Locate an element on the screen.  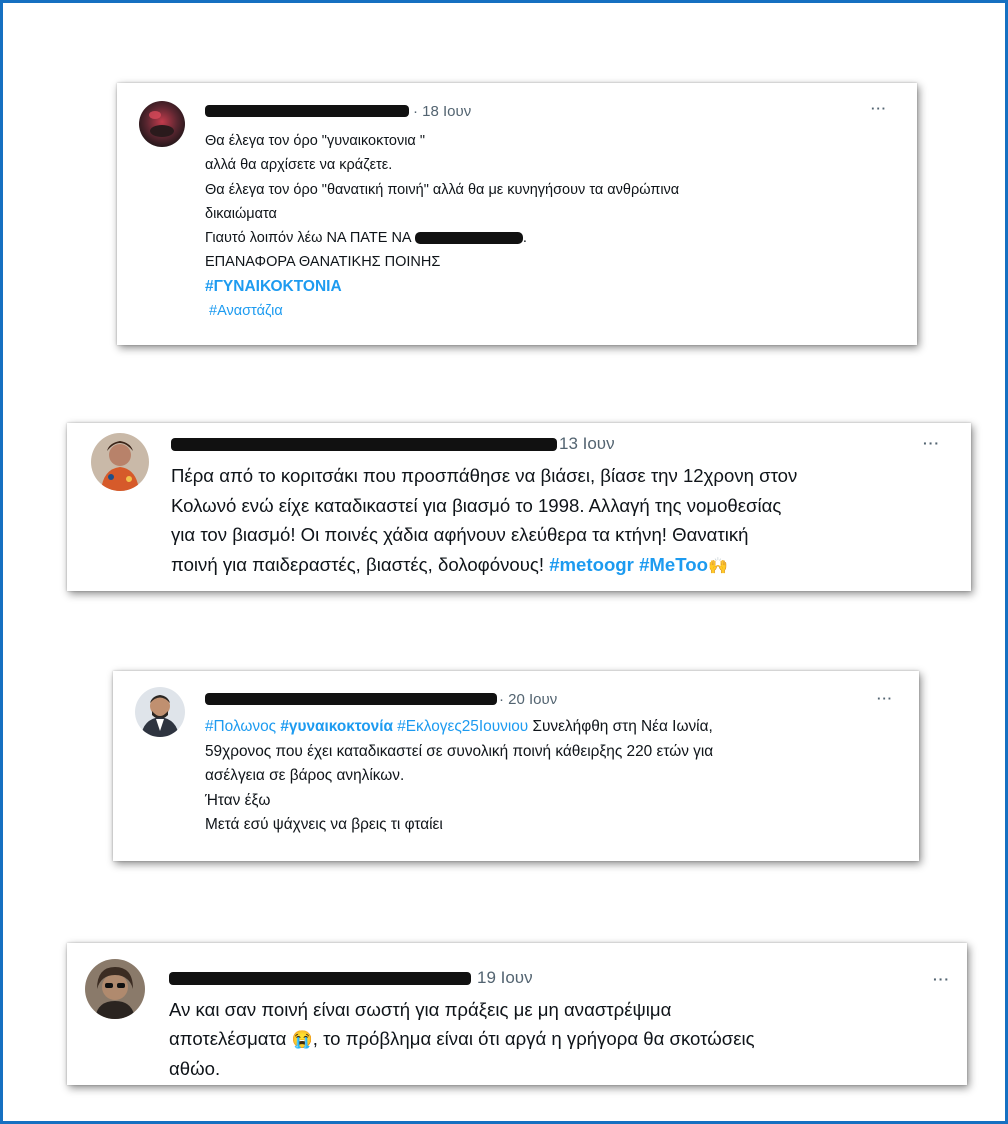
hashtag-link: #MeToo is located at coordinates (673, 564).